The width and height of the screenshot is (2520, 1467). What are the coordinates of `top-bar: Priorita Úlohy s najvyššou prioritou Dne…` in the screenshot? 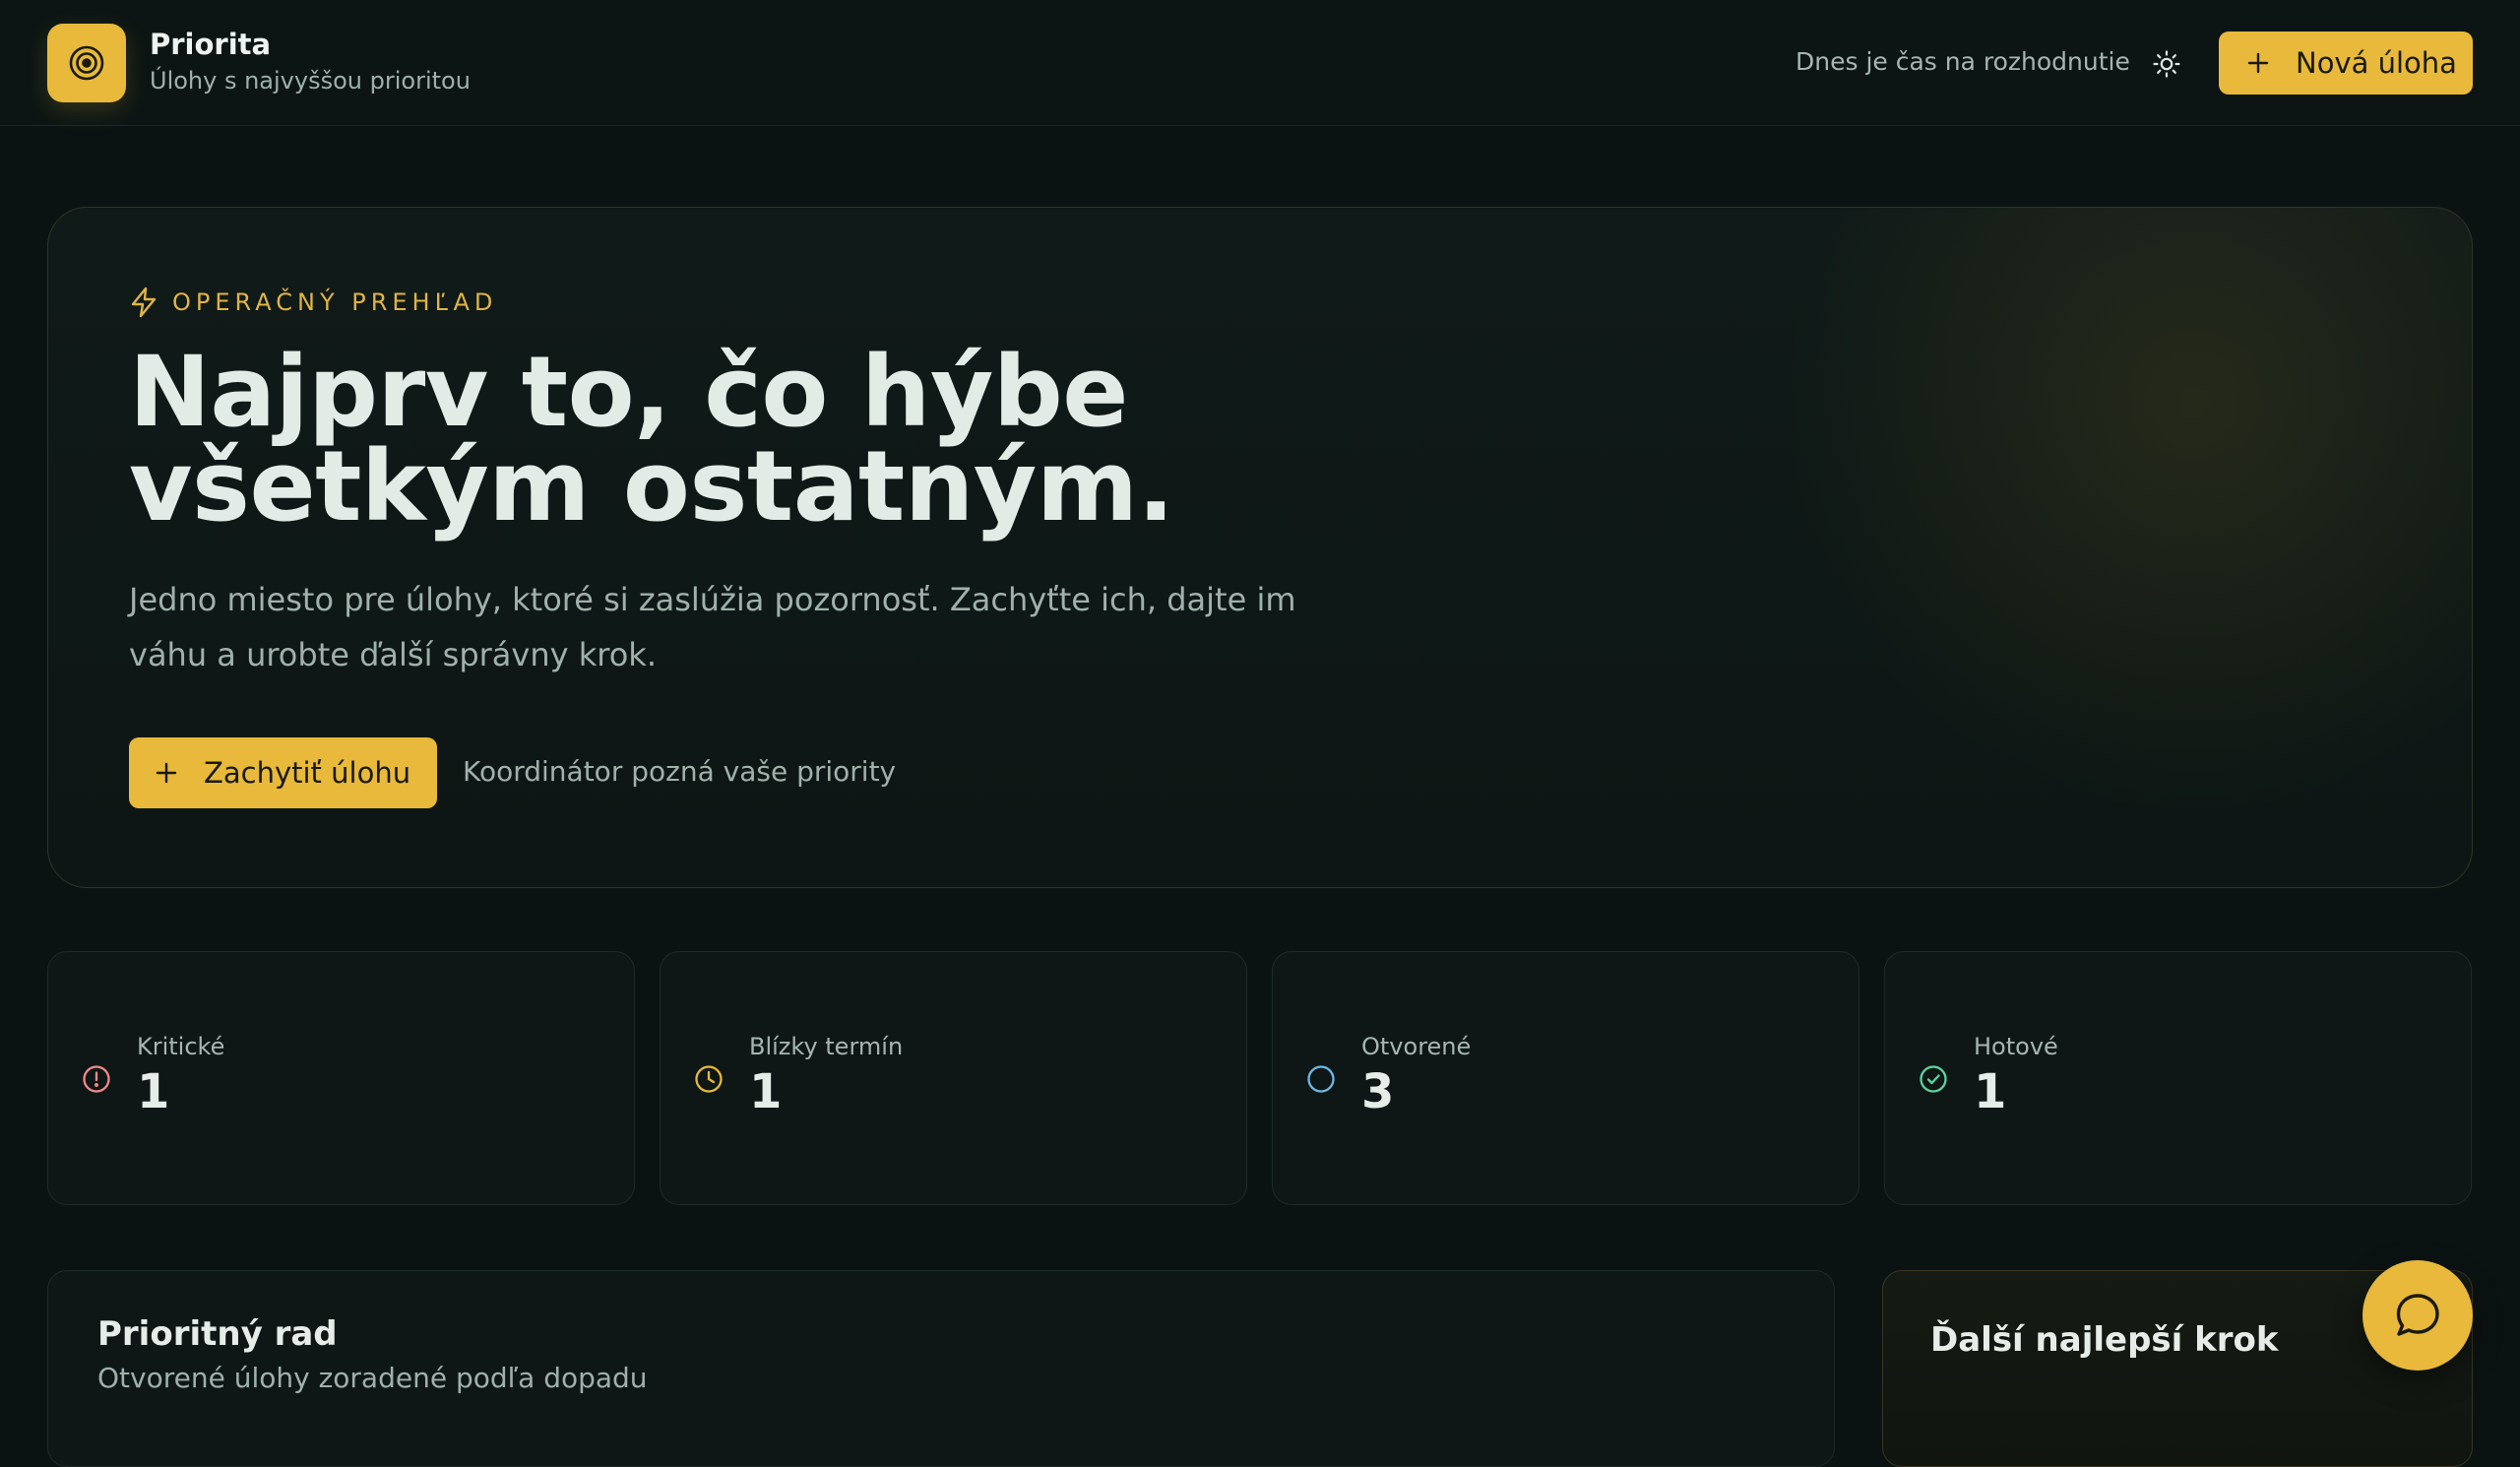 It's located at (1260, 63).